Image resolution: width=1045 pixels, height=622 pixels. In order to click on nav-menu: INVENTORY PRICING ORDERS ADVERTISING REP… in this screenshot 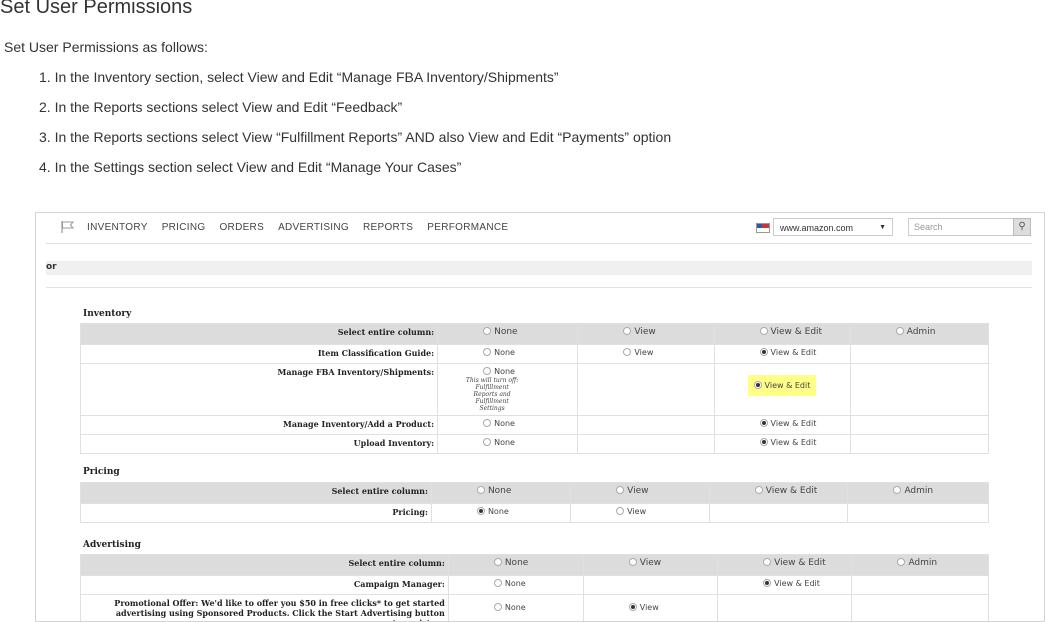, I will do `click(304, 227)`.